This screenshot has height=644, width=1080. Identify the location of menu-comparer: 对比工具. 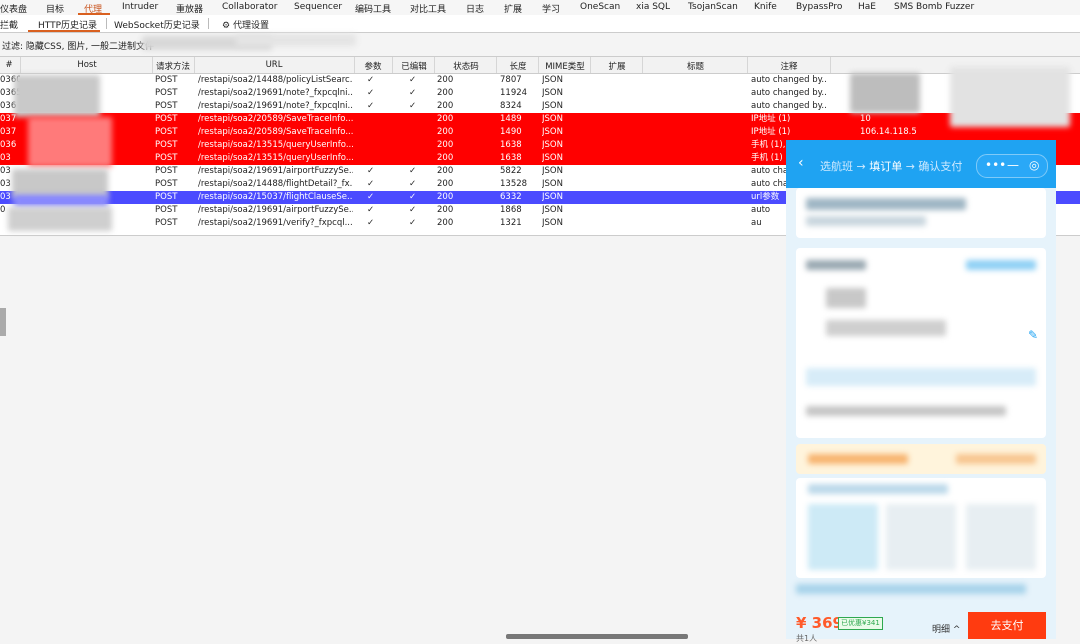
(428, 8).